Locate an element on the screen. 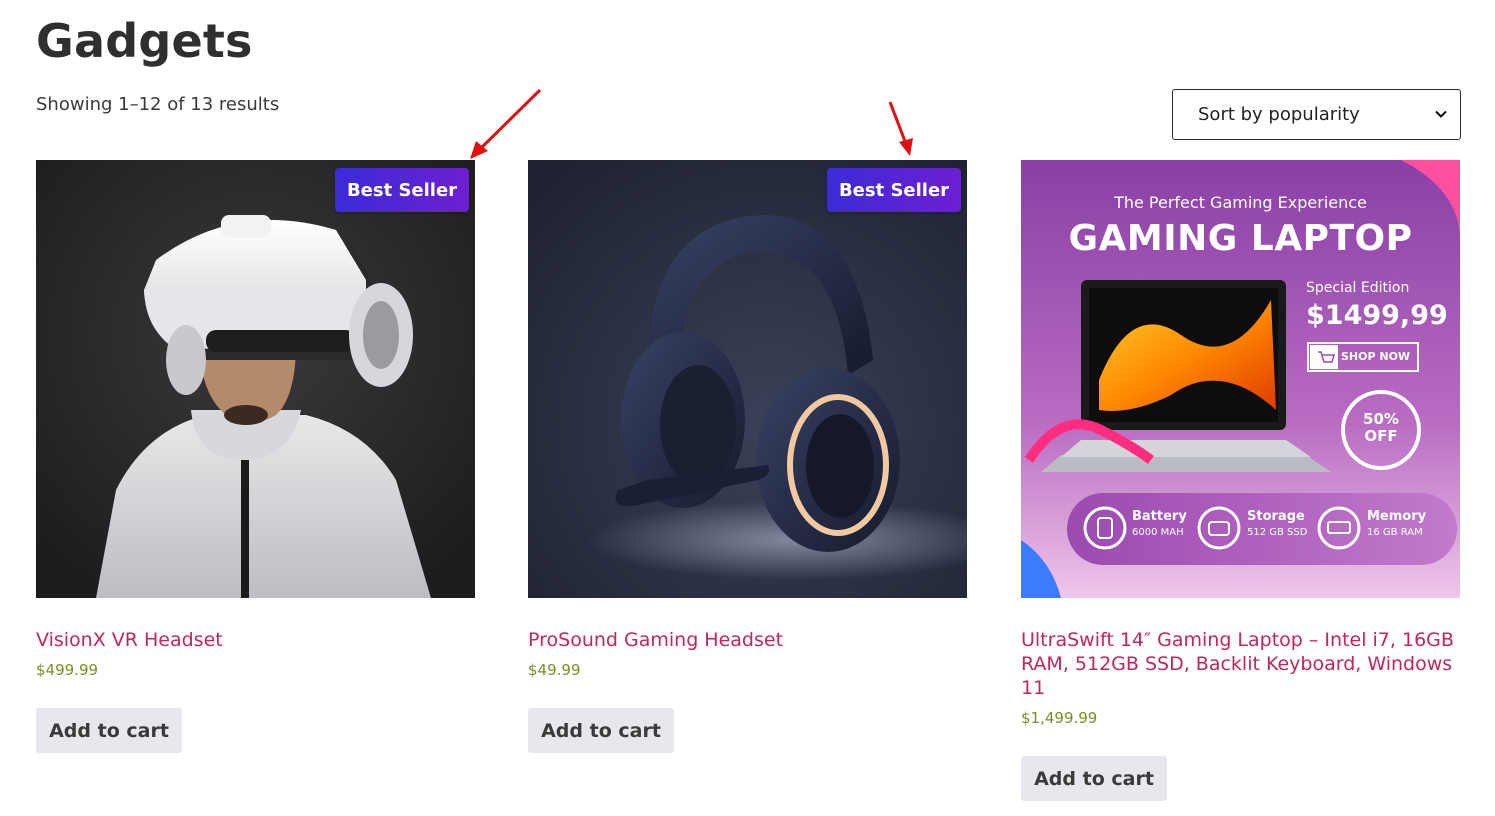 Image resolution: width=1495 pixels, height=816 pixels. product-price: $499.99 is located at coordinates (67, 670).